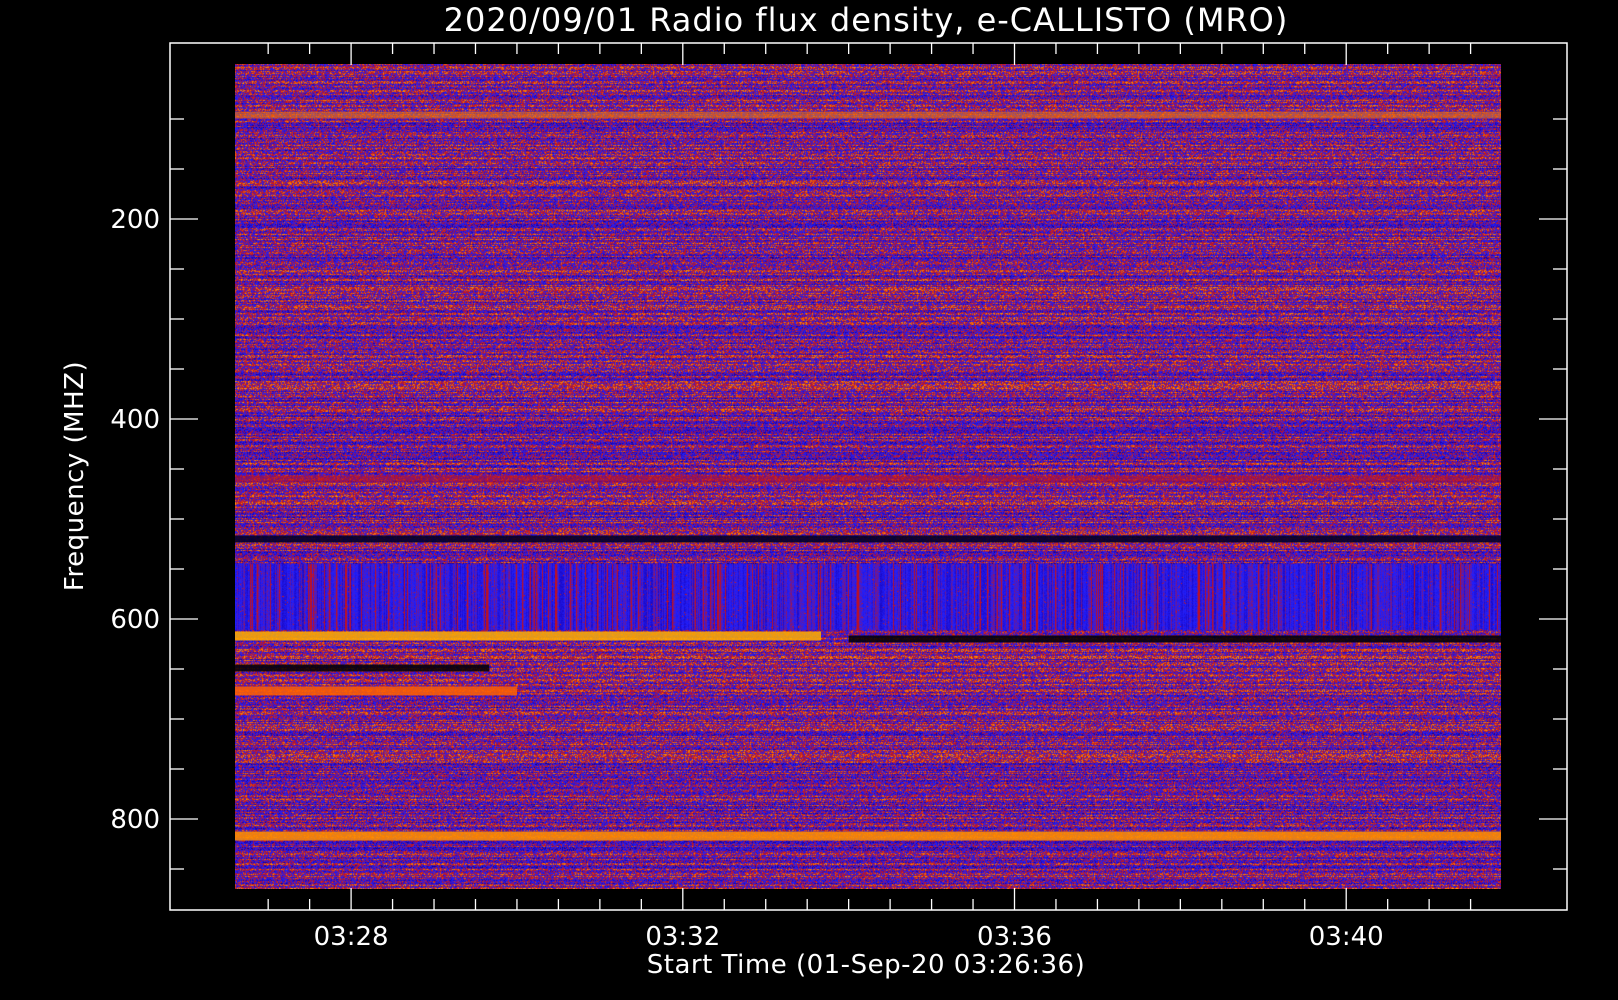 This screenshot has width=1618, height=1000. What do you see at coordinates (351, 937) in the screenshot?
I see `x-tick-label: 03:28` at bounding box center [351, 937].